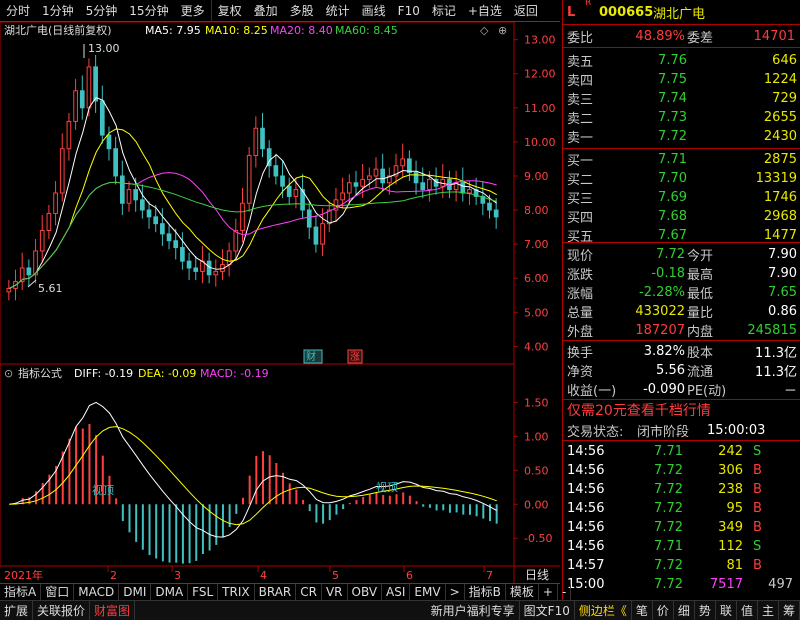  I want to click on order-ratio-row: 委比 48.89% 委差 14701, so click(681, 36).